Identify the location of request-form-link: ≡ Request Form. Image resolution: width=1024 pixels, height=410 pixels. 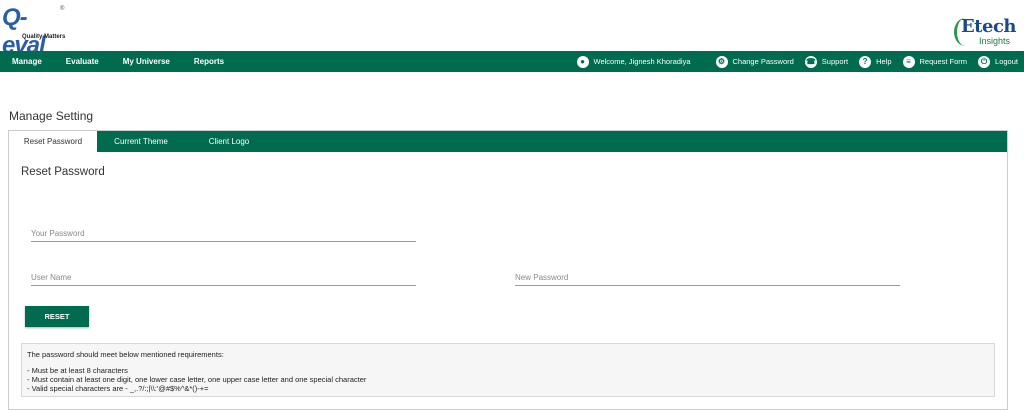
(935, 61).